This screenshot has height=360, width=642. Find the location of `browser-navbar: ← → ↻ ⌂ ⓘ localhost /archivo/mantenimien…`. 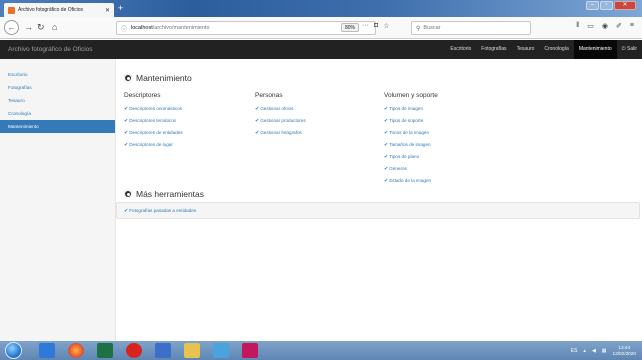

browser-navbar: ← → ↻ ⌂ ⓘ localhost /archivo/mantenimien… is located at coordinates (321, 28).